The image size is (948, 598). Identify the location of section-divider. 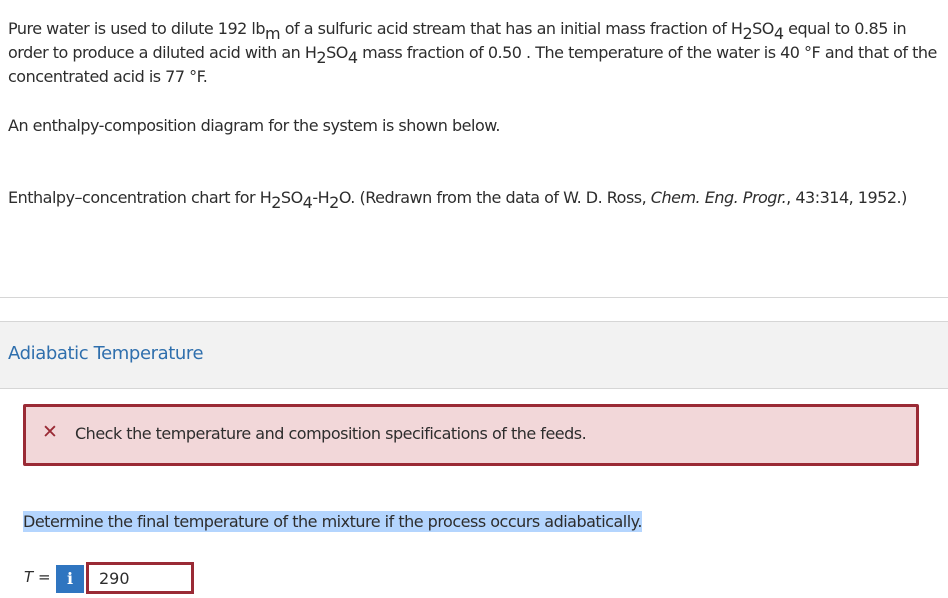
(474, 297).